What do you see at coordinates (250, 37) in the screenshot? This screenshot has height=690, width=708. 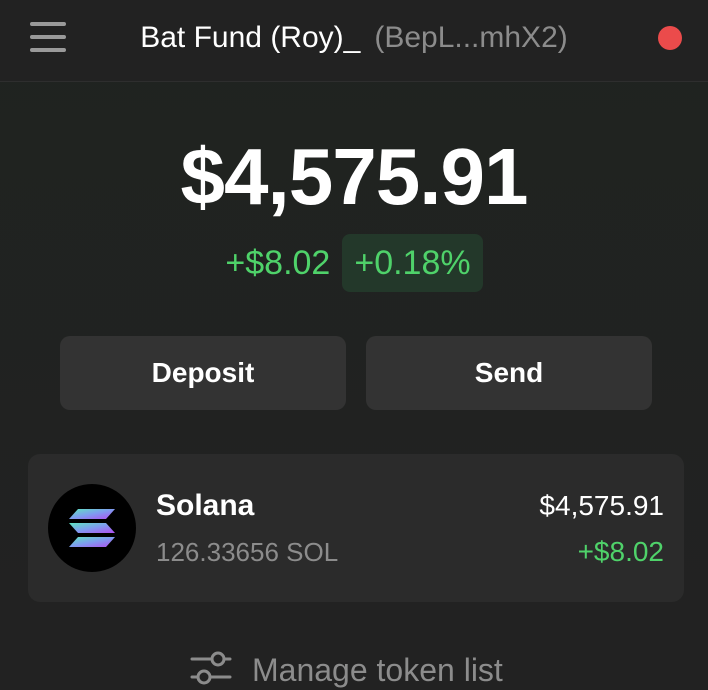 I see `wallet-name: Bat Fund (Roy)_` at bounding box center [250, 37].